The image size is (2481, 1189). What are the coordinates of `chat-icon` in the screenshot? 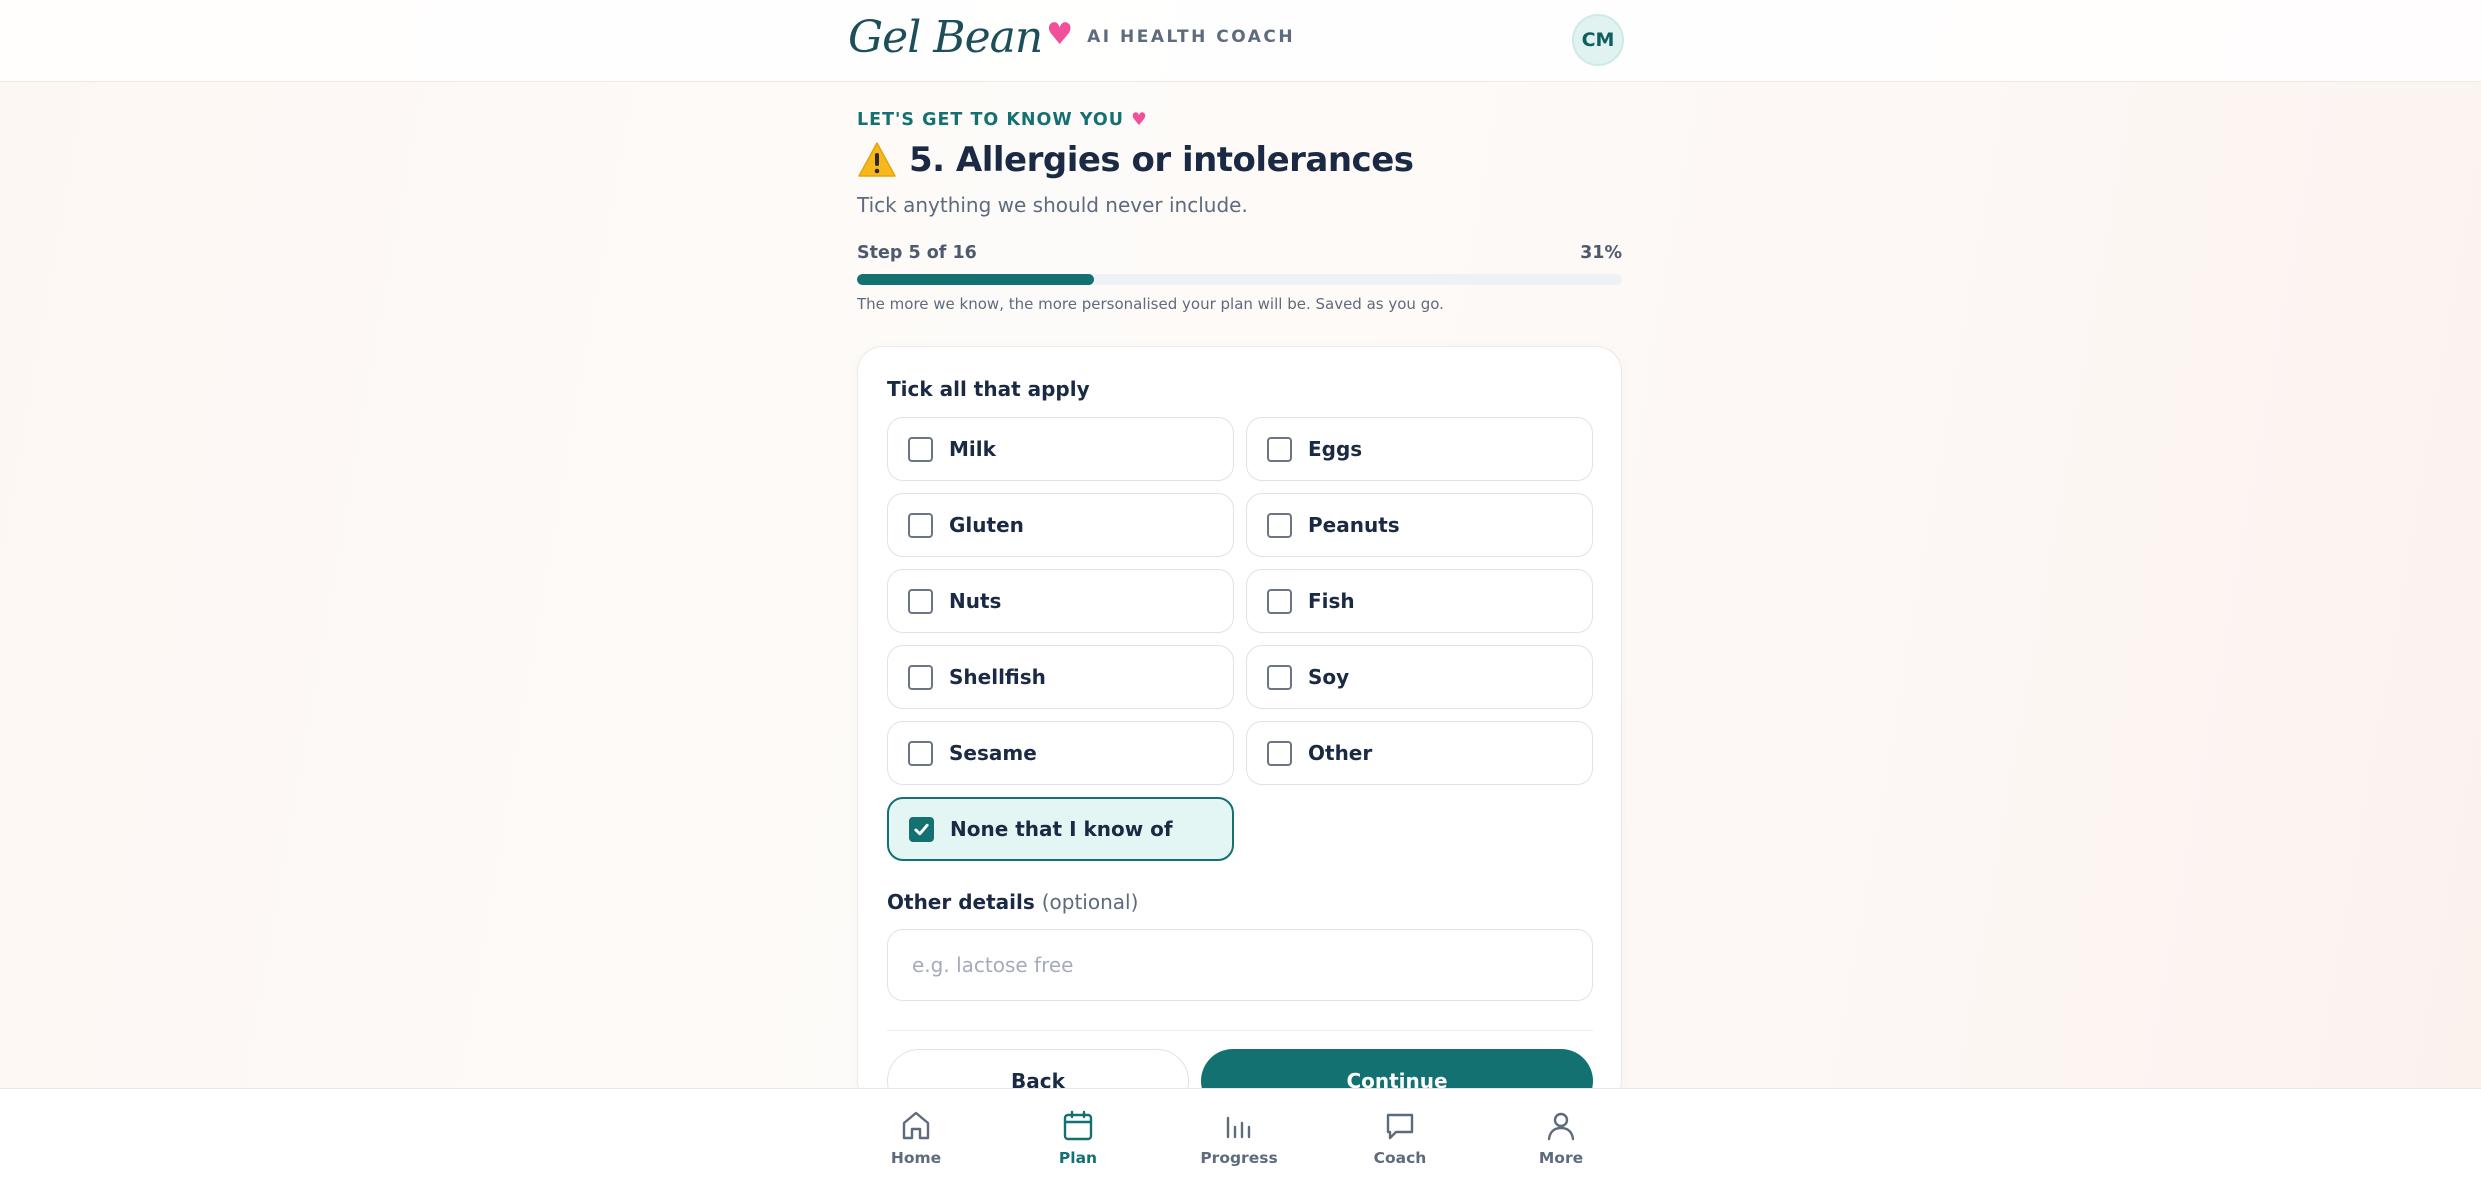 It's located at (1400, 1126).